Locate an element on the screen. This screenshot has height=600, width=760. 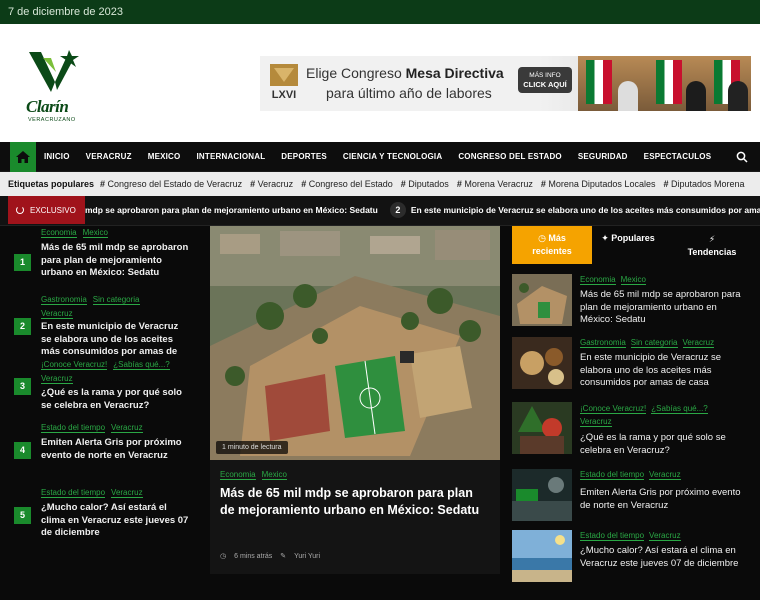
tag-link: Congreso del Estado is located at coordinates (347, 184).